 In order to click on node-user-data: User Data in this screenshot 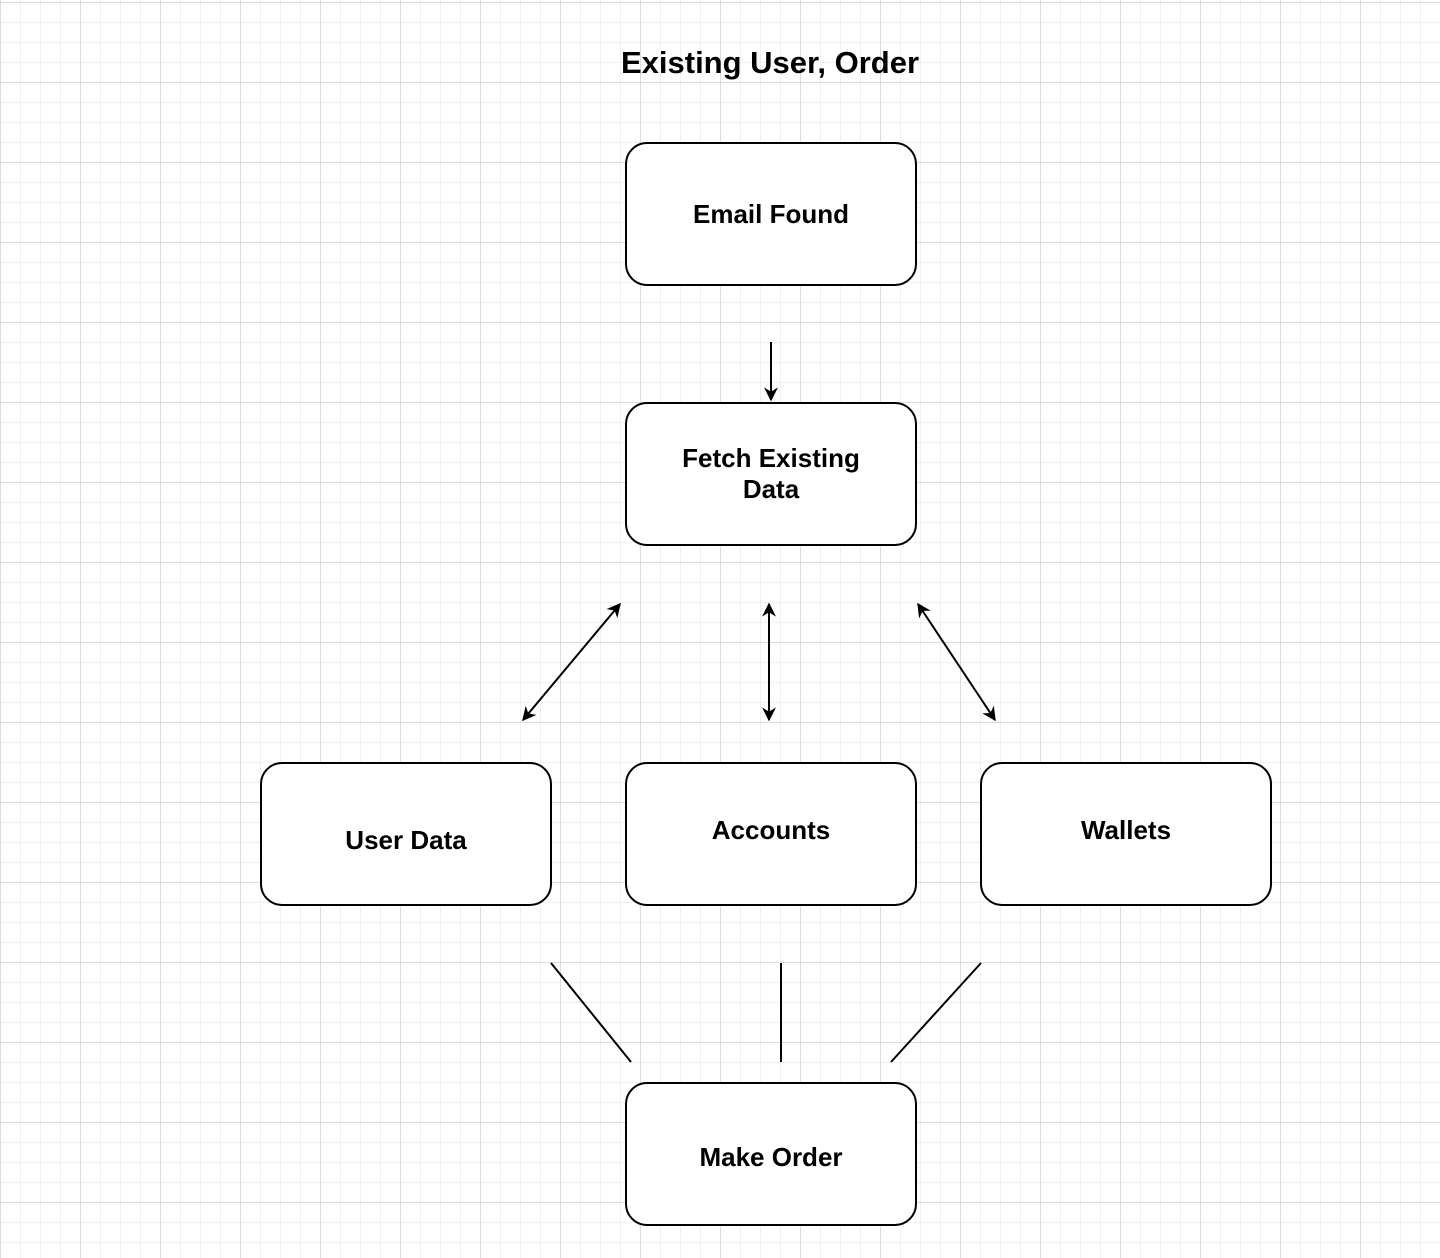, I will do `click(406, 834)`.